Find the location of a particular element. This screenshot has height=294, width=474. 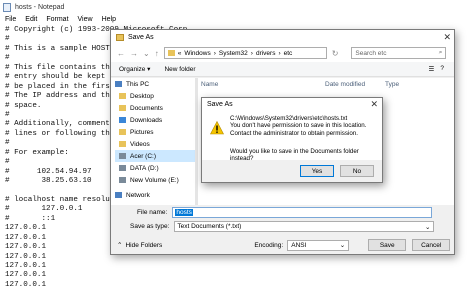

save-as-title: Save As is located at coordinates (141, 37).